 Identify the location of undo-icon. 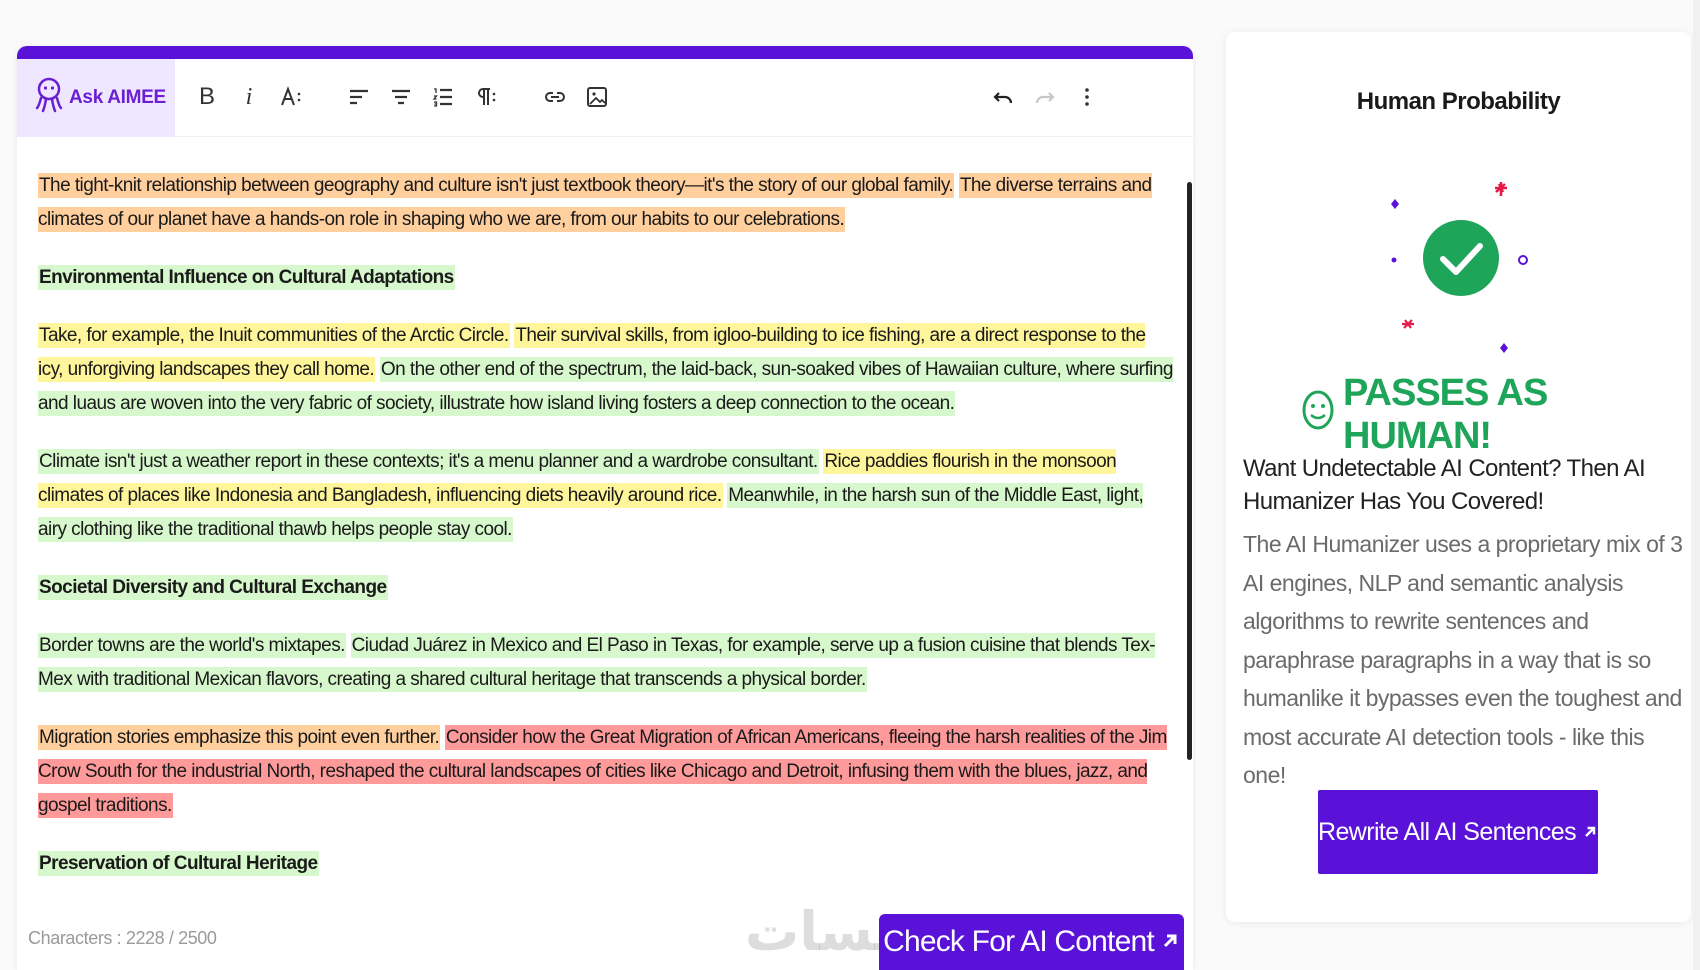
(1003, 98).